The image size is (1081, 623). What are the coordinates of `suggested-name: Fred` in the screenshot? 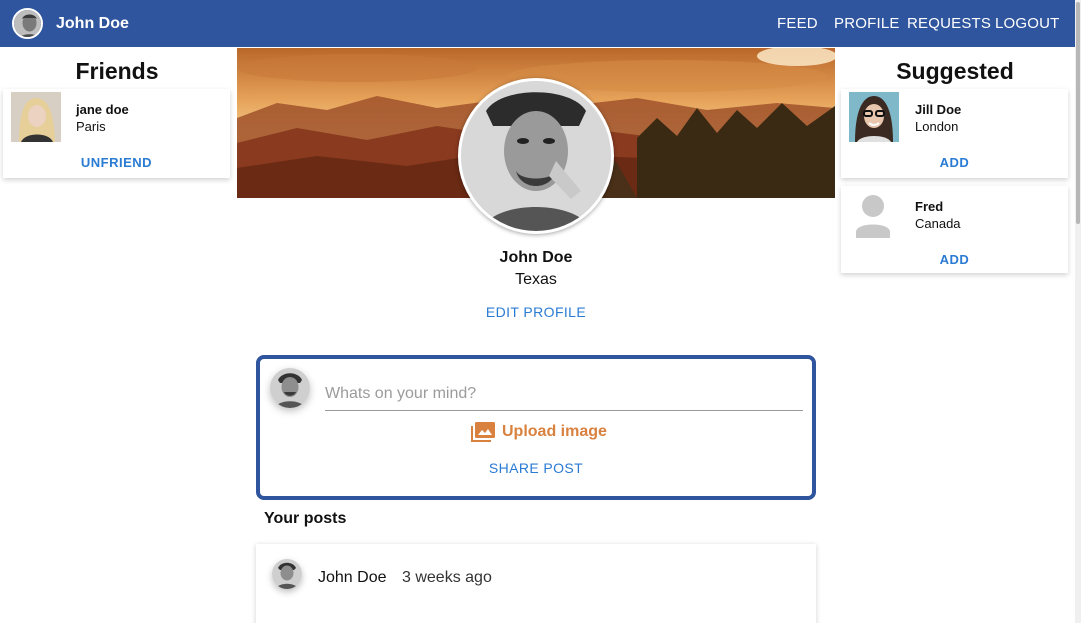 It's located at (929, 206).